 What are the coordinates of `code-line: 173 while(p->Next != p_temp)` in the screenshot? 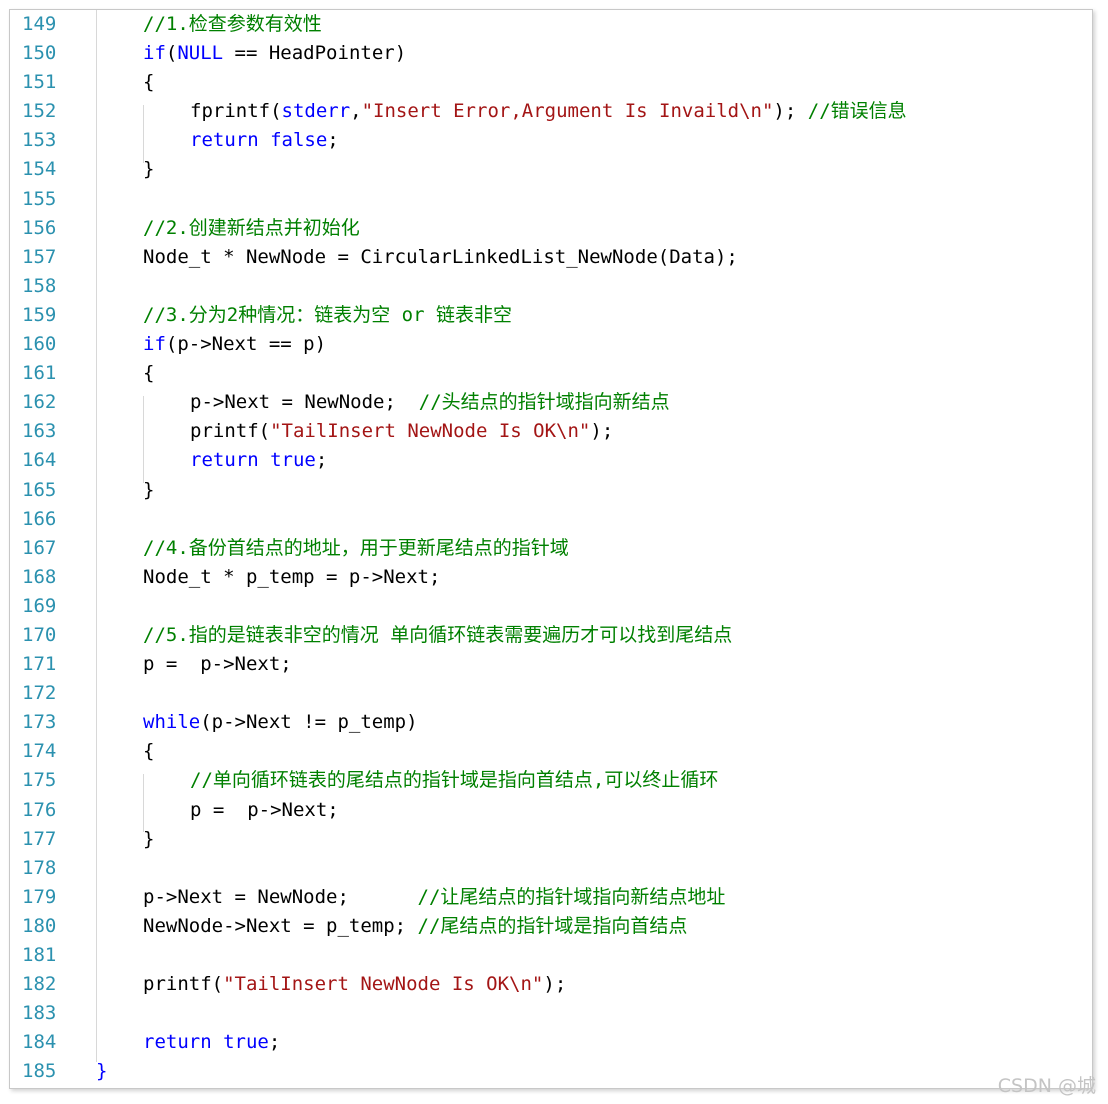 It's located at (551, 722).